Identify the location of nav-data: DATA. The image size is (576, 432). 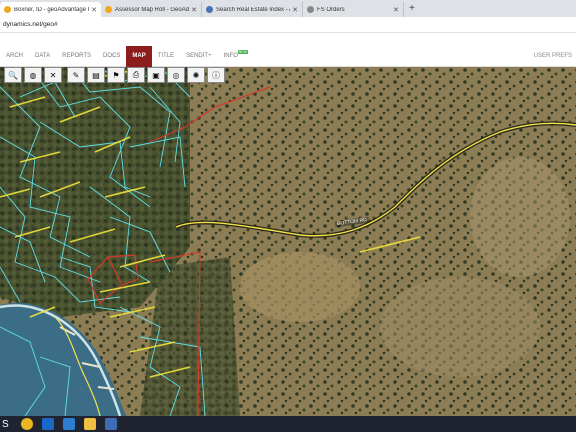
(42, 56).